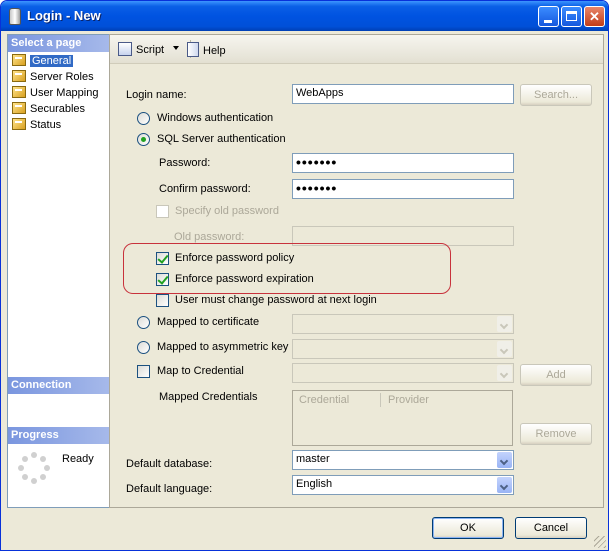 Image resolution: width=609 pixels, height=551 pixels. Describe the element at coordinates (52, 61) in the screenshot. I see `sidebar-item-label: General` at that location.